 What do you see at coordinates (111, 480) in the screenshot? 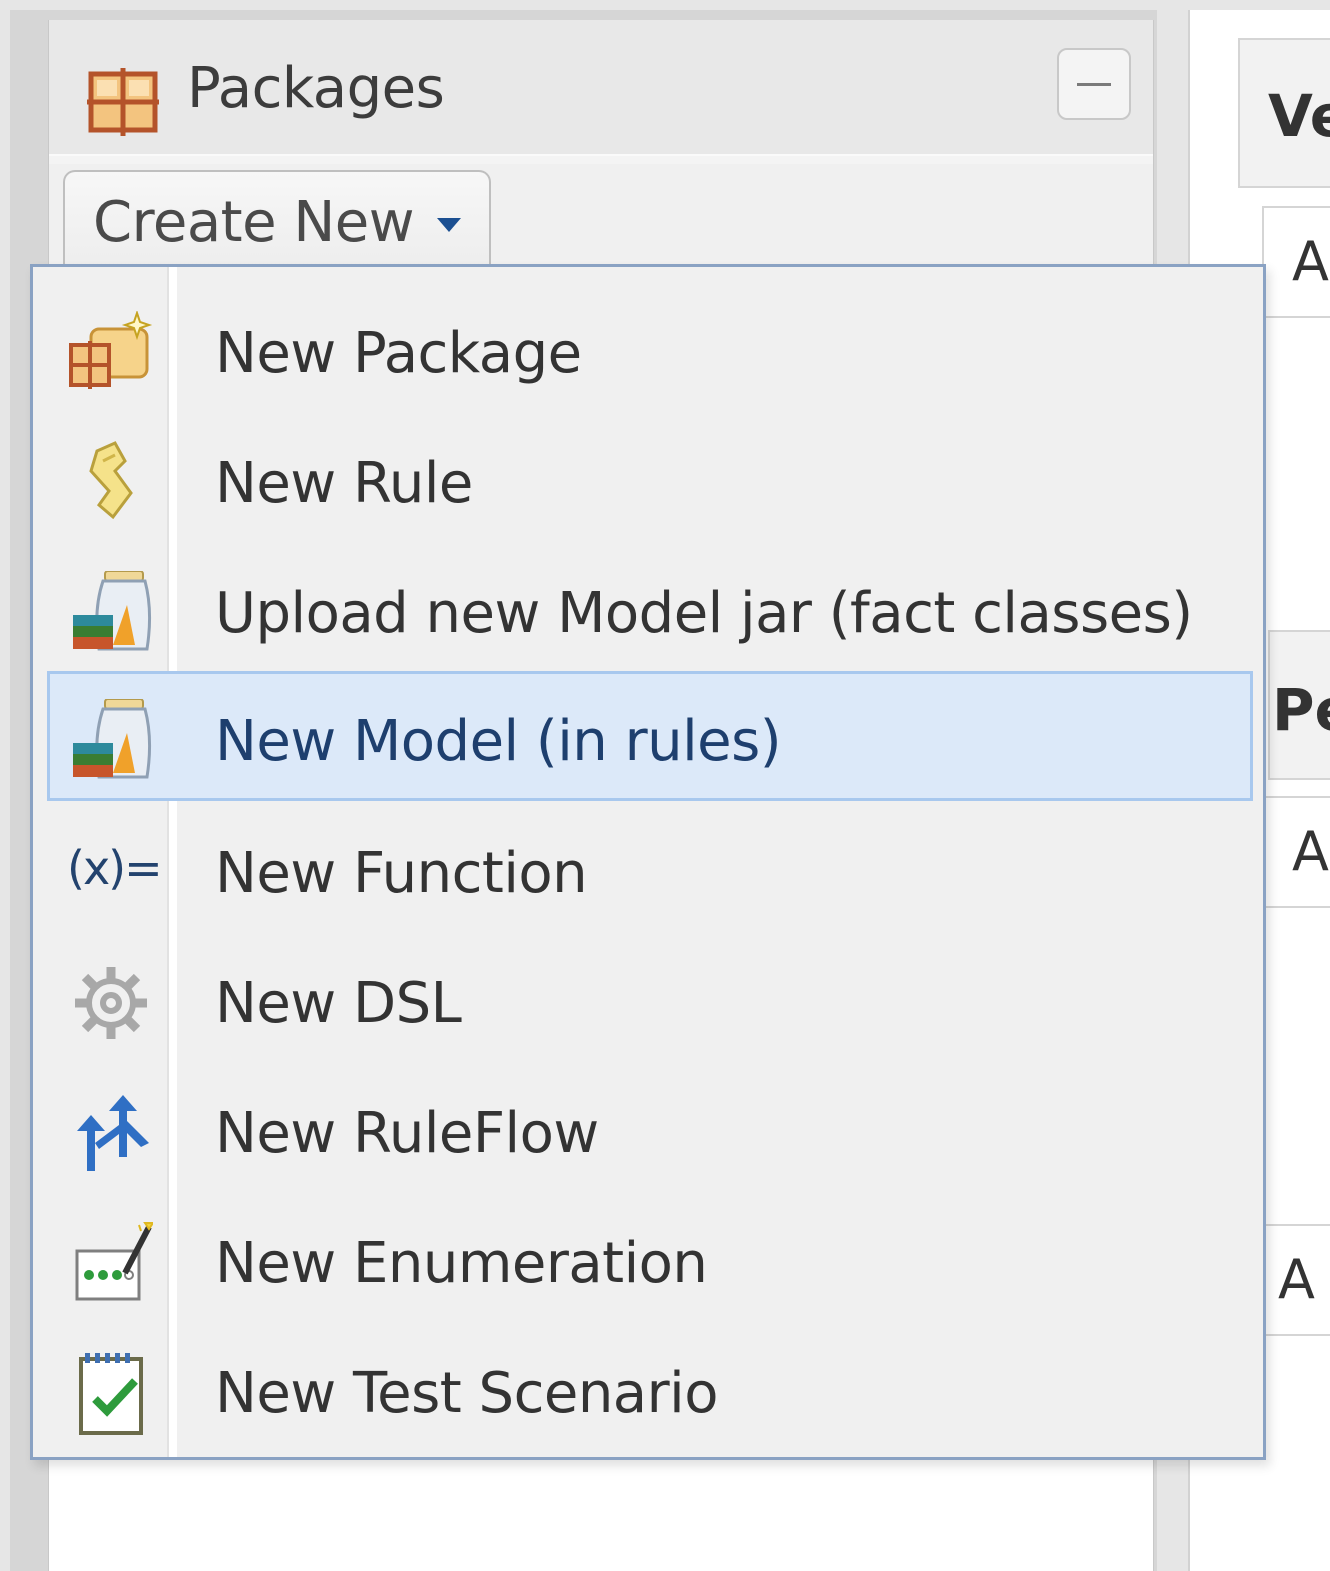
I see `new-rule-icon` at bounding box center [111, 480].